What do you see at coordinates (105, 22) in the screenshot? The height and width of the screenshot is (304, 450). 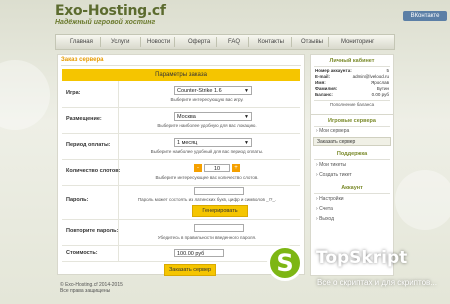 I see `site-tagline: Надёжный игровой хостинг` at bounding box center [105, 22].